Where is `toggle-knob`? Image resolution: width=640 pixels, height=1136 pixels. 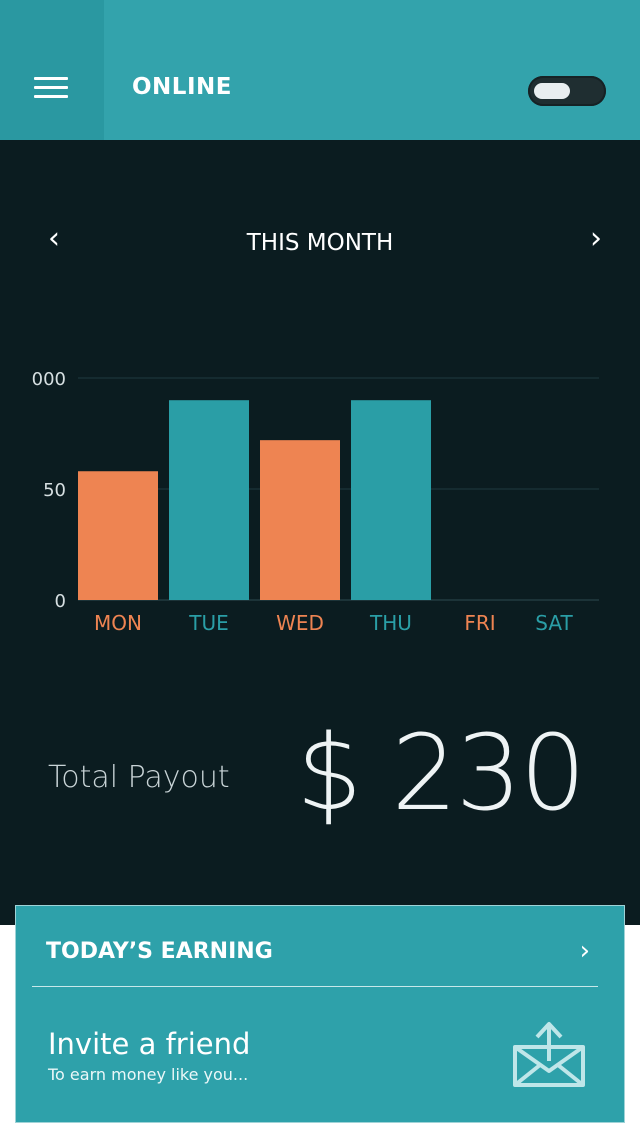 toggle-knob is located at coordinates (552, 91).